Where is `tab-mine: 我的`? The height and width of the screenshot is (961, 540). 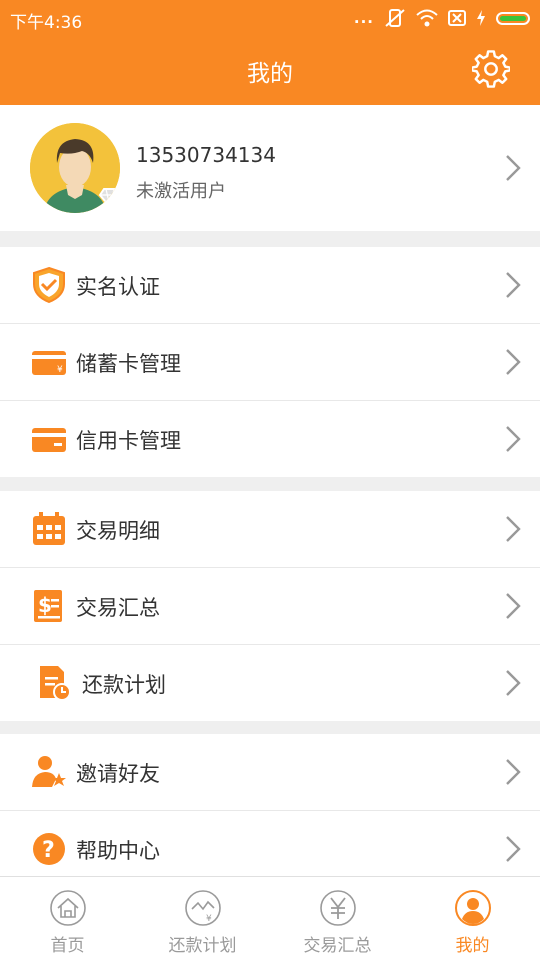 tab-mine: 我的 is located at coordinates (472, 919).